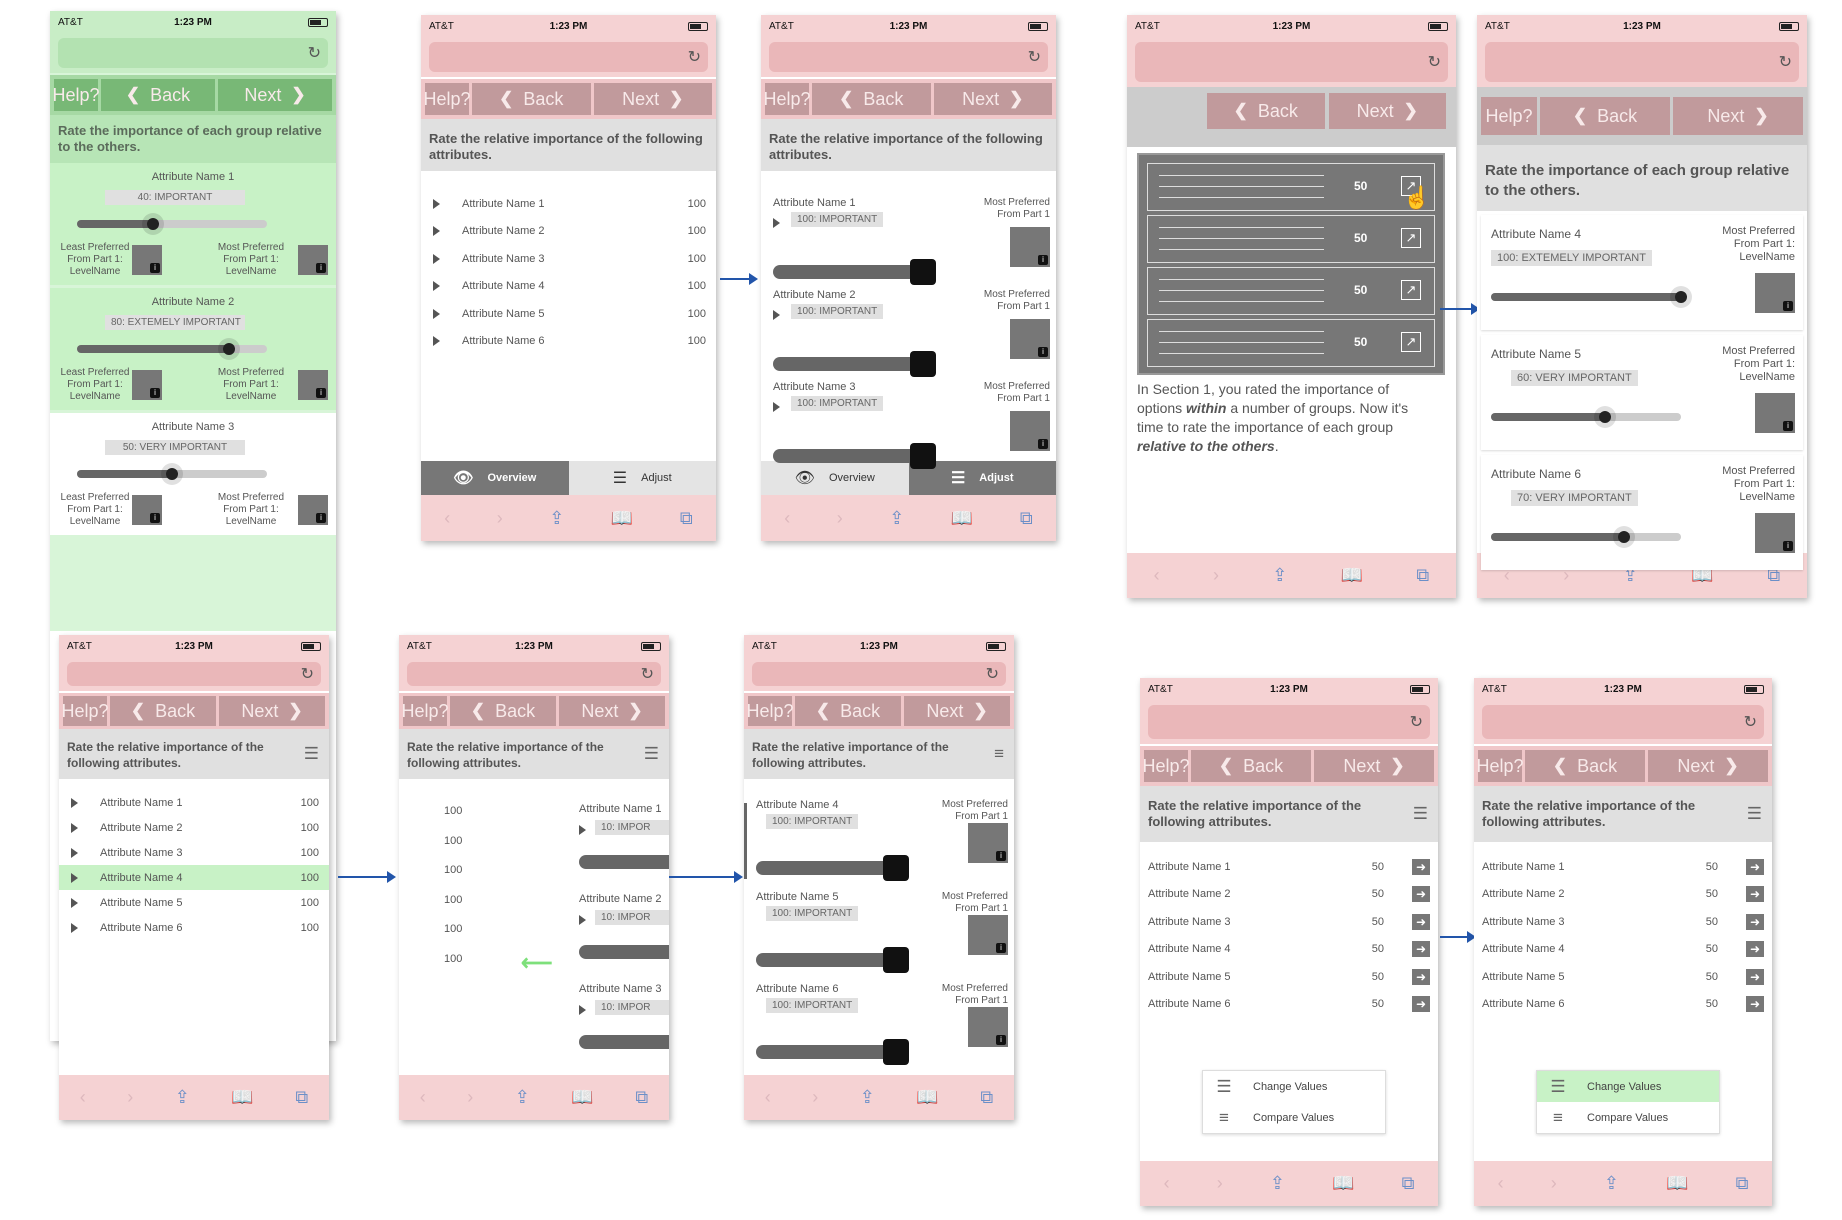 Image resolution: width=1842 pixels, height=1220 pixels. I want to click on level-badge: 50: VERY IMPORTANT, so click(175, 447).